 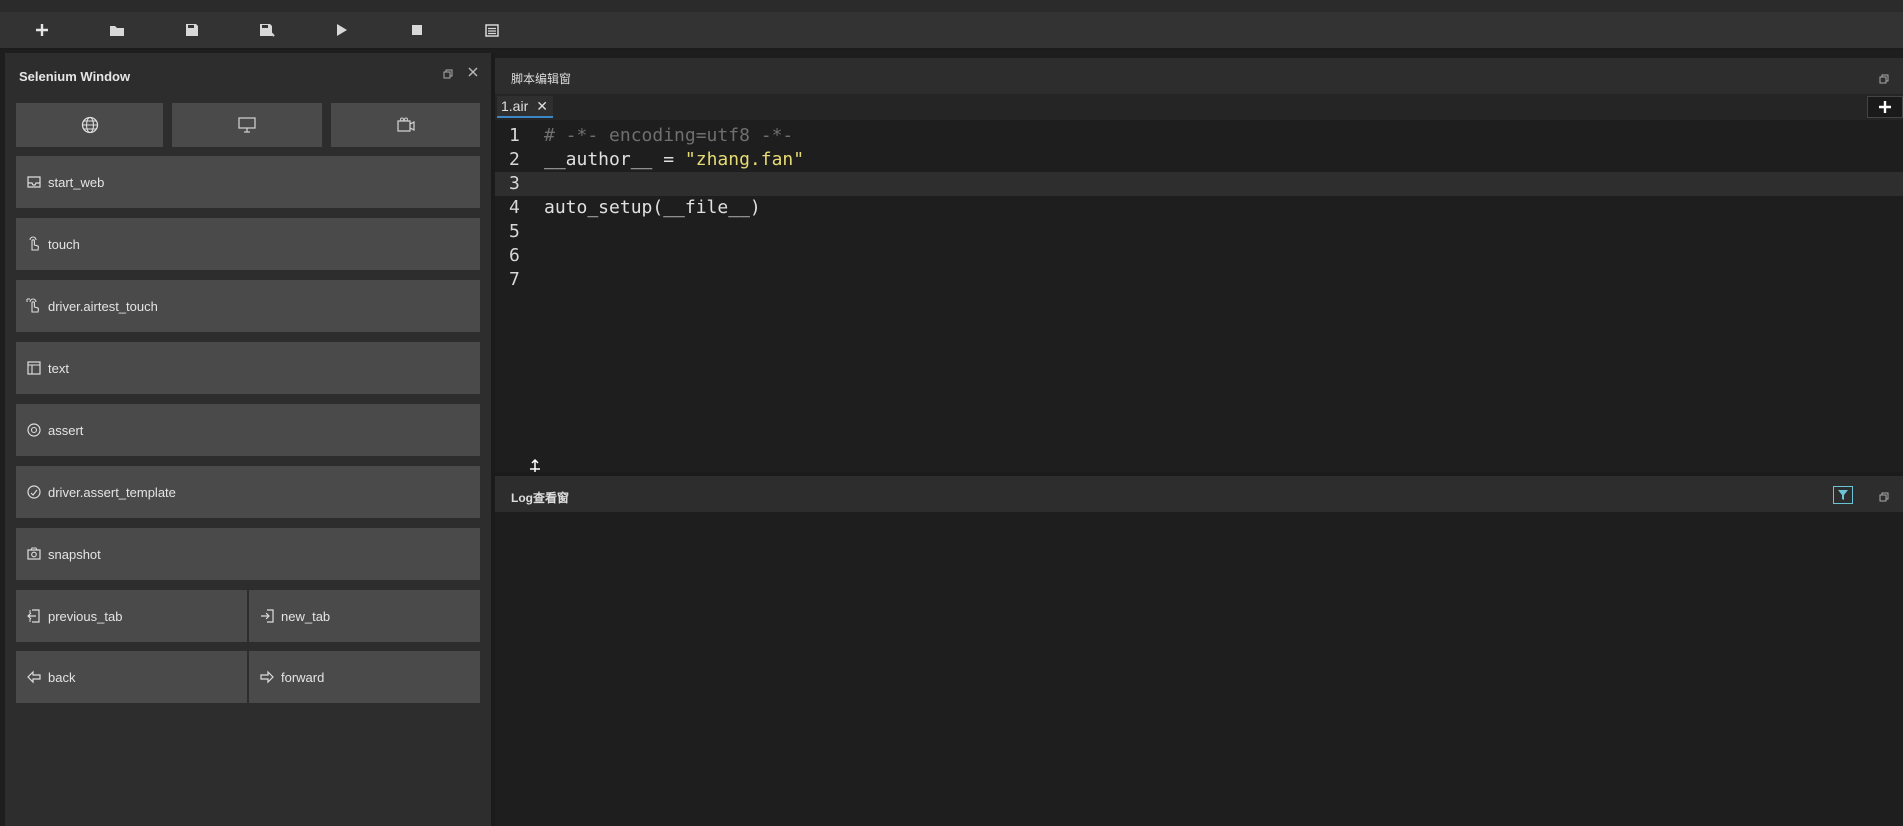 I want to click on folder-icon, so click(x=117, y=30).